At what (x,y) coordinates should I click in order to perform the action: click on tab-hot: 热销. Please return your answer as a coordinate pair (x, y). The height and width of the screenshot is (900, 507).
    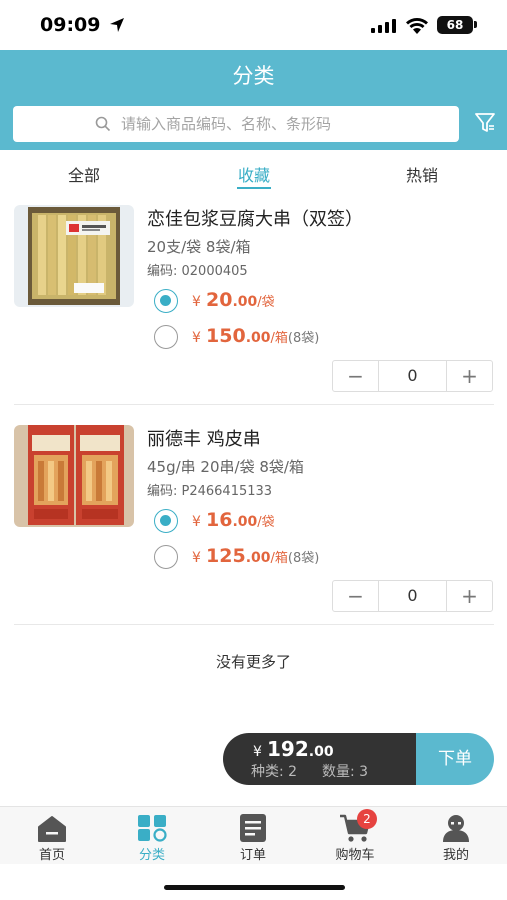
    Looking at the image, I should click on (422, 174).